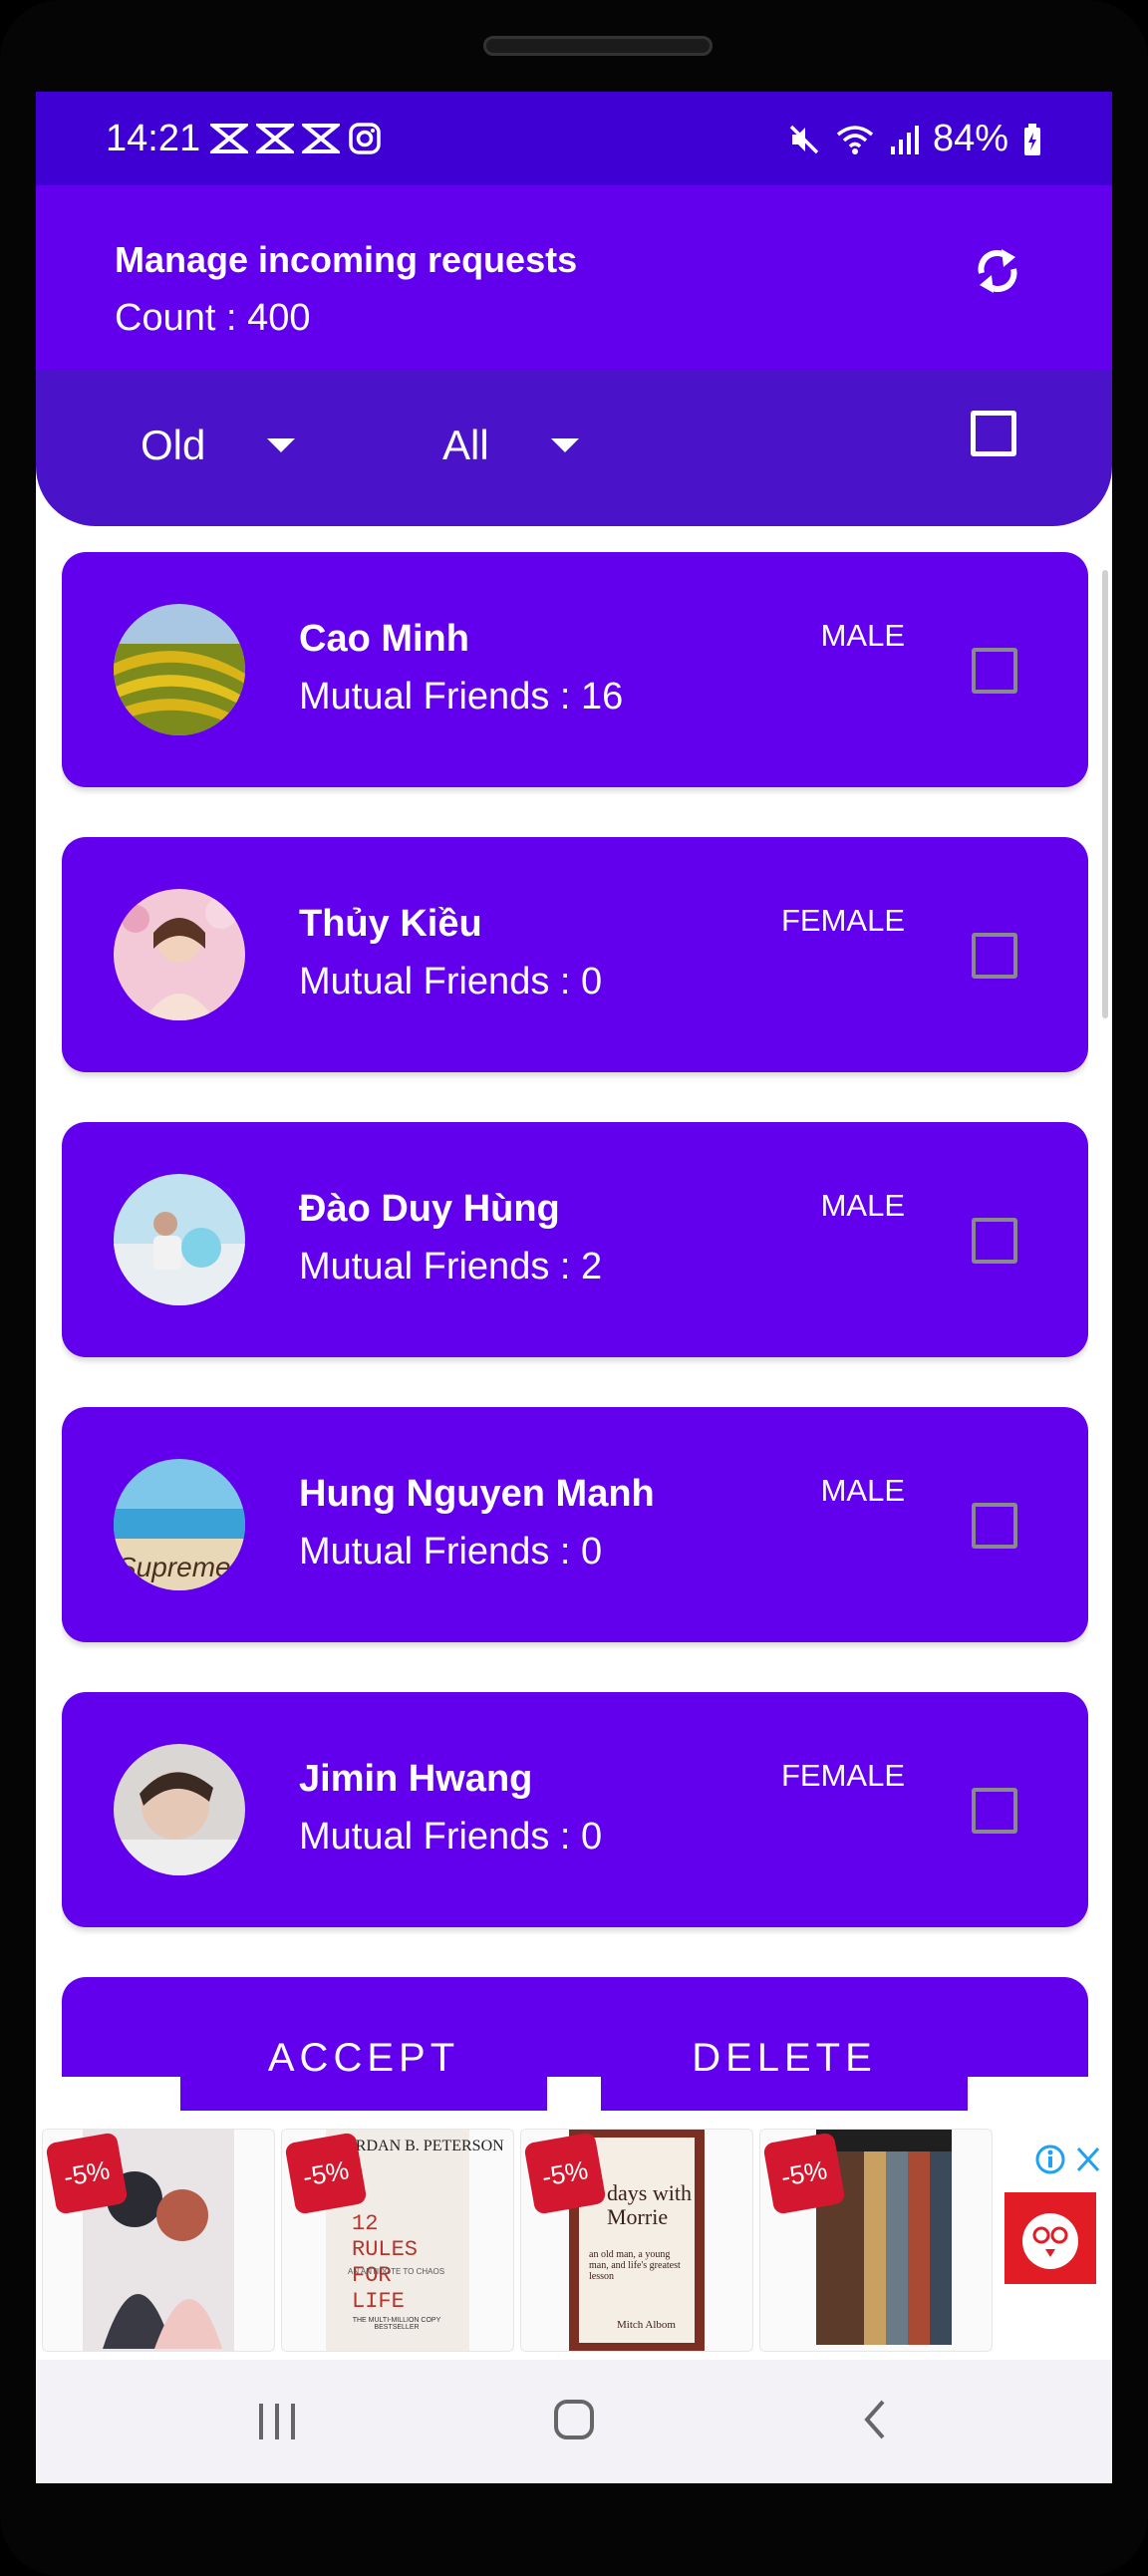 The image size is (1148, 2576). What do you see at coordinates (461, 696) in the screenshot?
I see `mutual-friends: Mutual Friends : 16` at bounding box center [461, 696].